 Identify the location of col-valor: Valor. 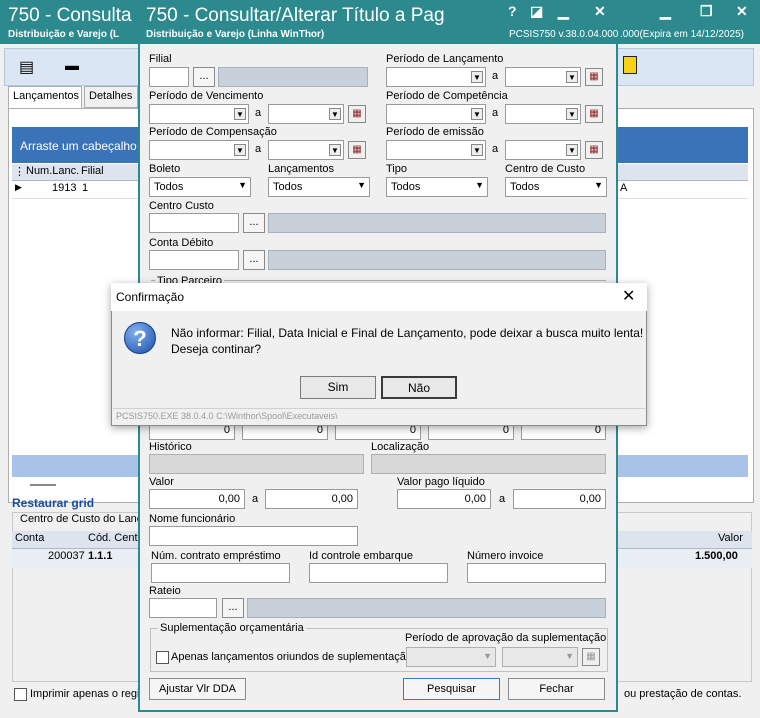
(730, 538).